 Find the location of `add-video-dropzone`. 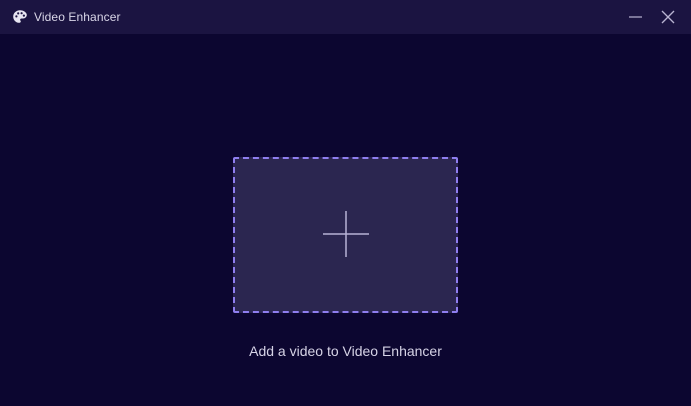

add-video-dropzone is located at coordinates (345, 235).